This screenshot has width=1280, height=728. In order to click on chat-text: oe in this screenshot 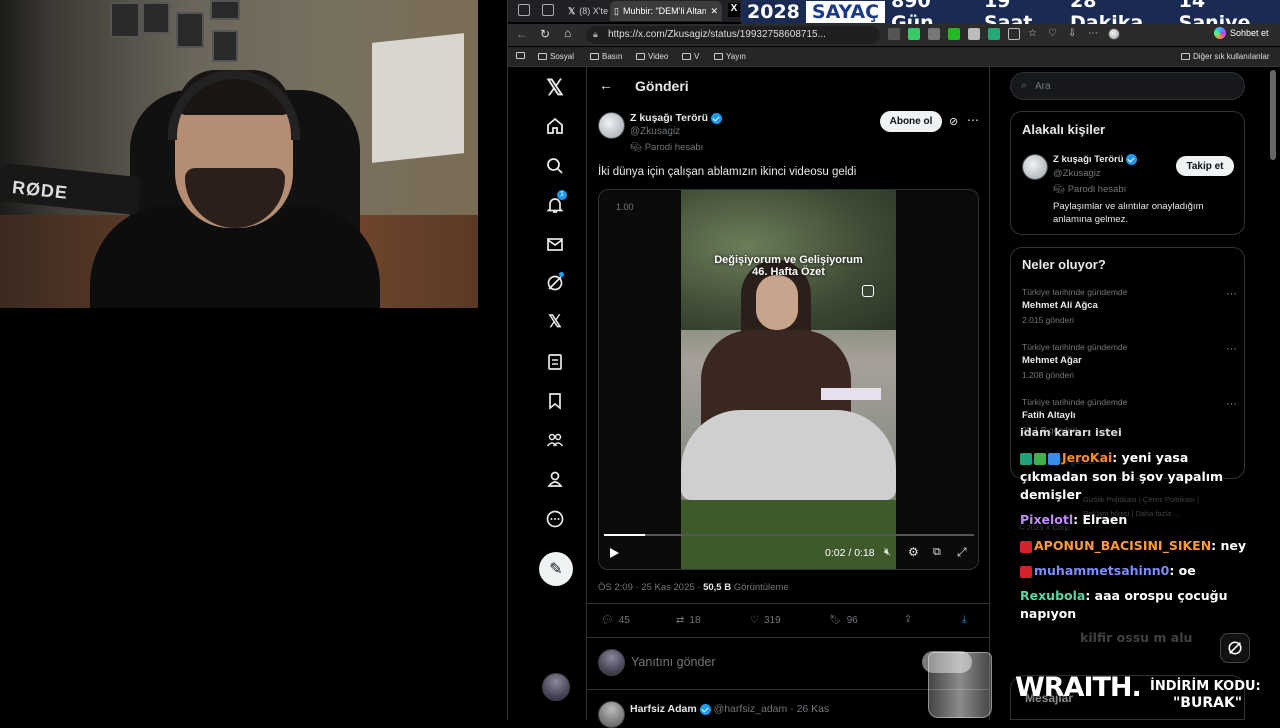, I will do `click(1185, 570)`.